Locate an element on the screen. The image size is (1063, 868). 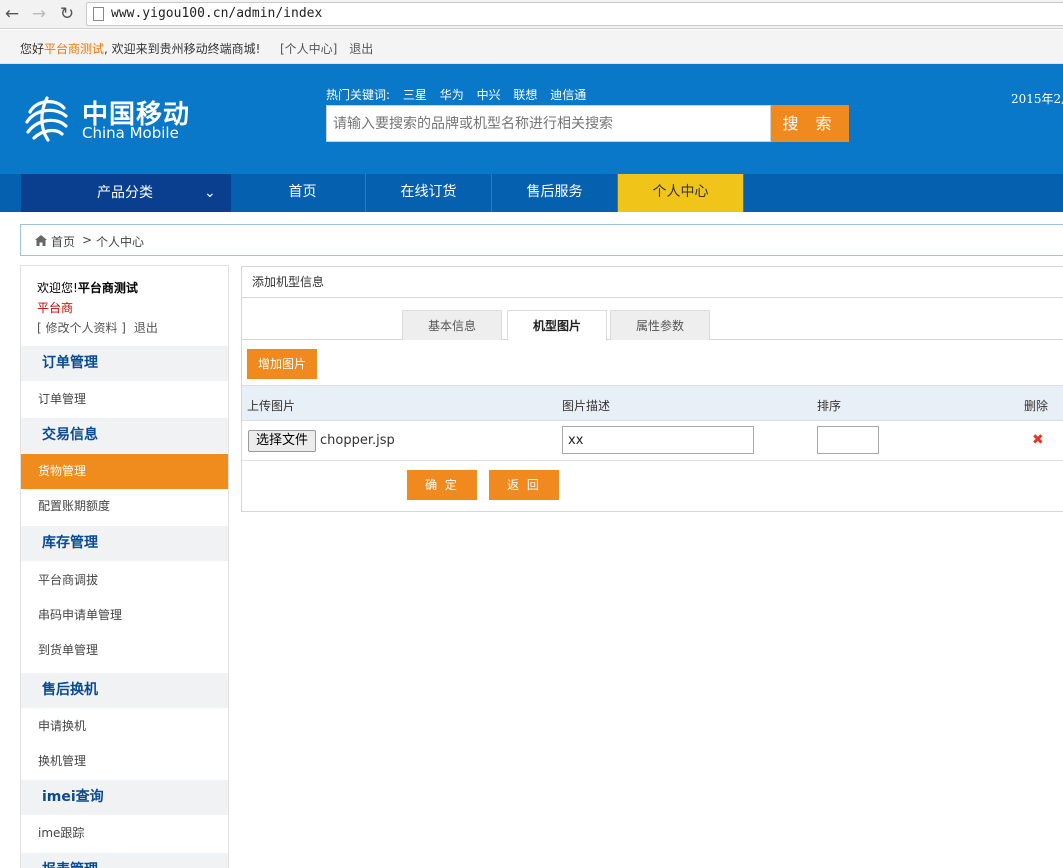
panel-title: 添加机型信息 is located at coordinates (652, 282).